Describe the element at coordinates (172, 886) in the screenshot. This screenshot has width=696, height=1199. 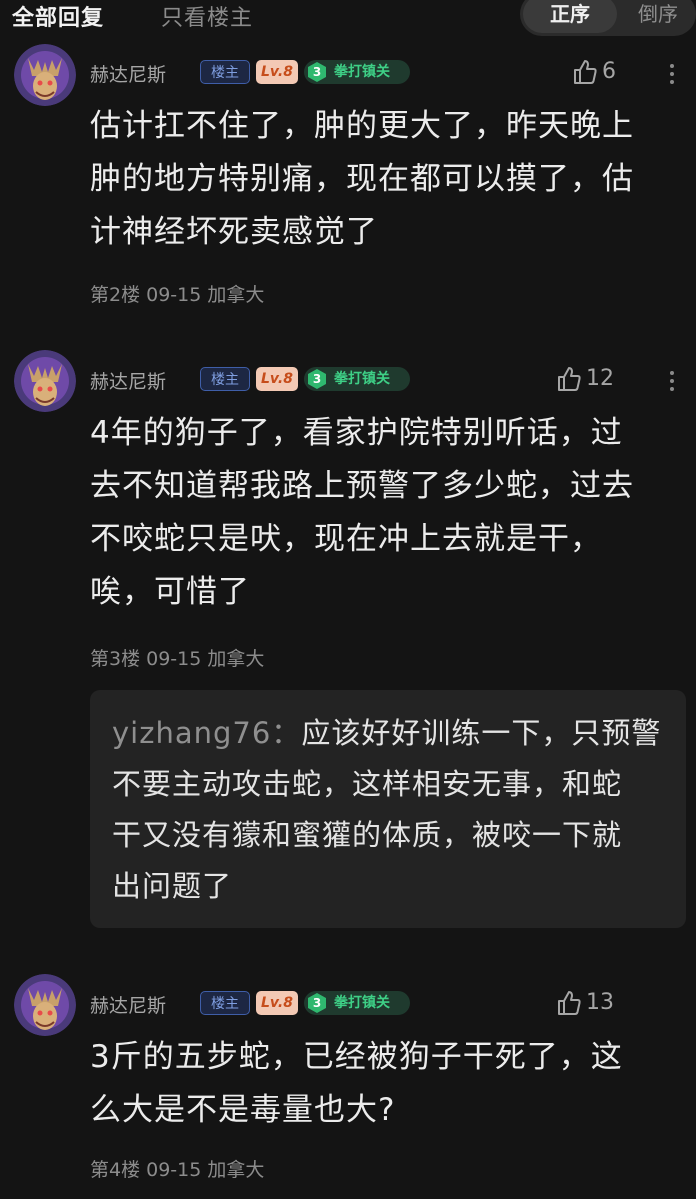
I see `reply-line: 出问题了` at that location.